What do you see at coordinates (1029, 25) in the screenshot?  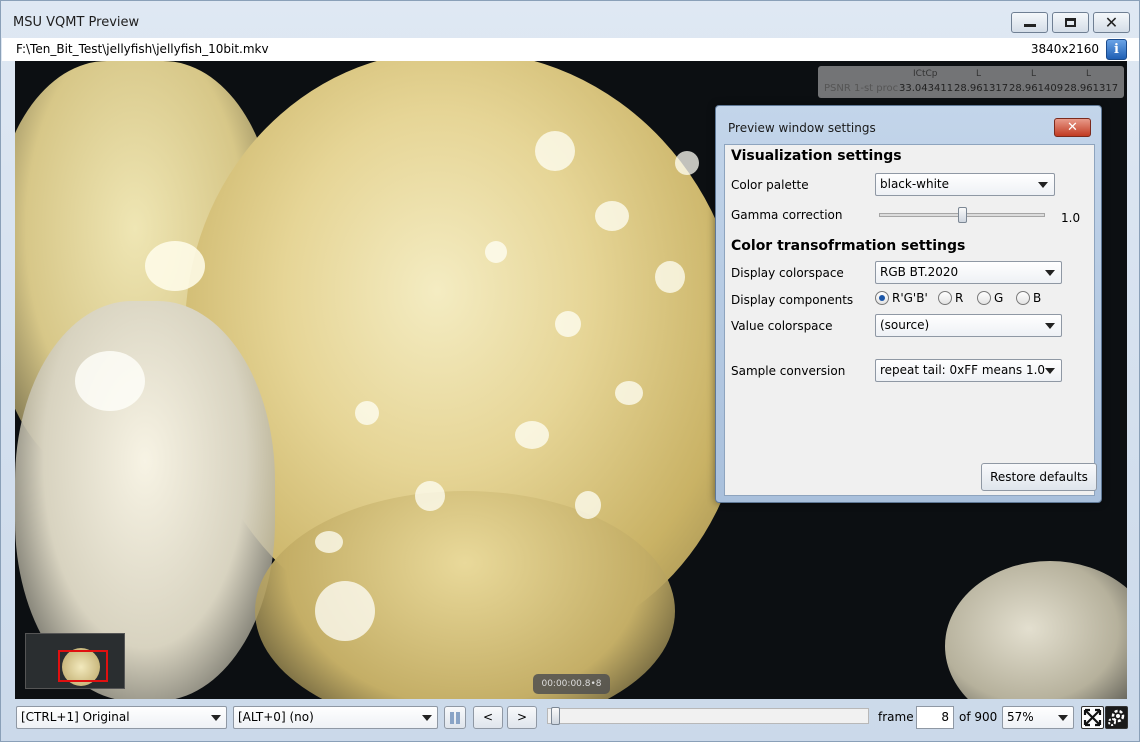 I see `minimize-icon` at bounding box center [1029, 25].